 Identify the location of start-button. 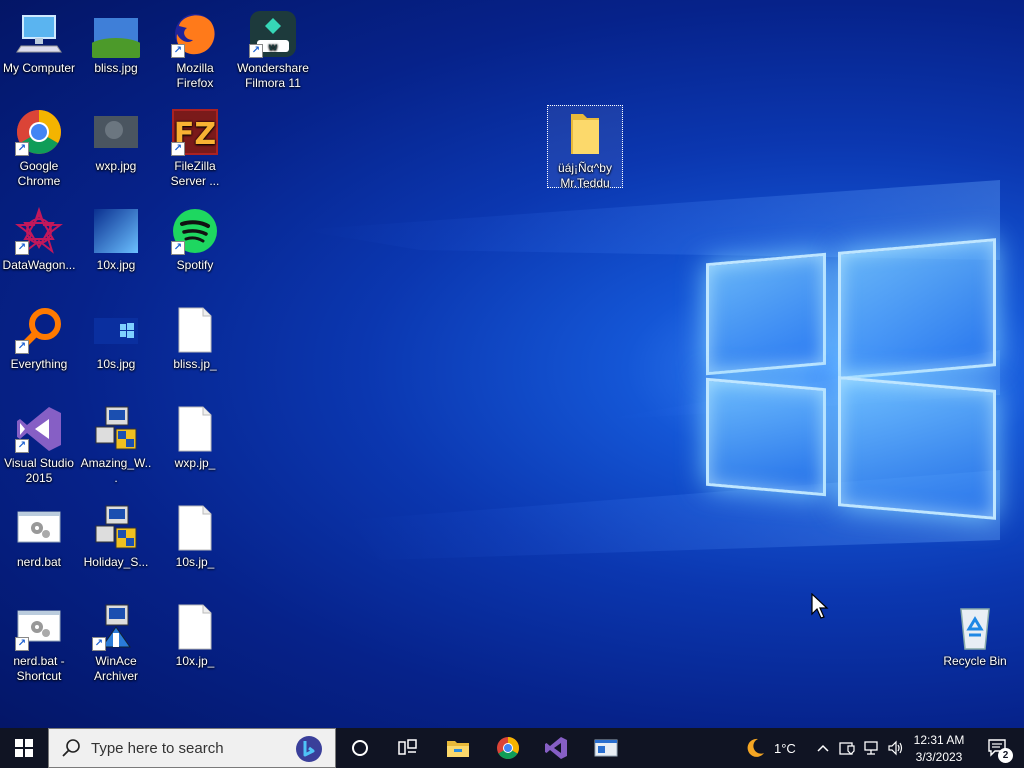
(24, 748).